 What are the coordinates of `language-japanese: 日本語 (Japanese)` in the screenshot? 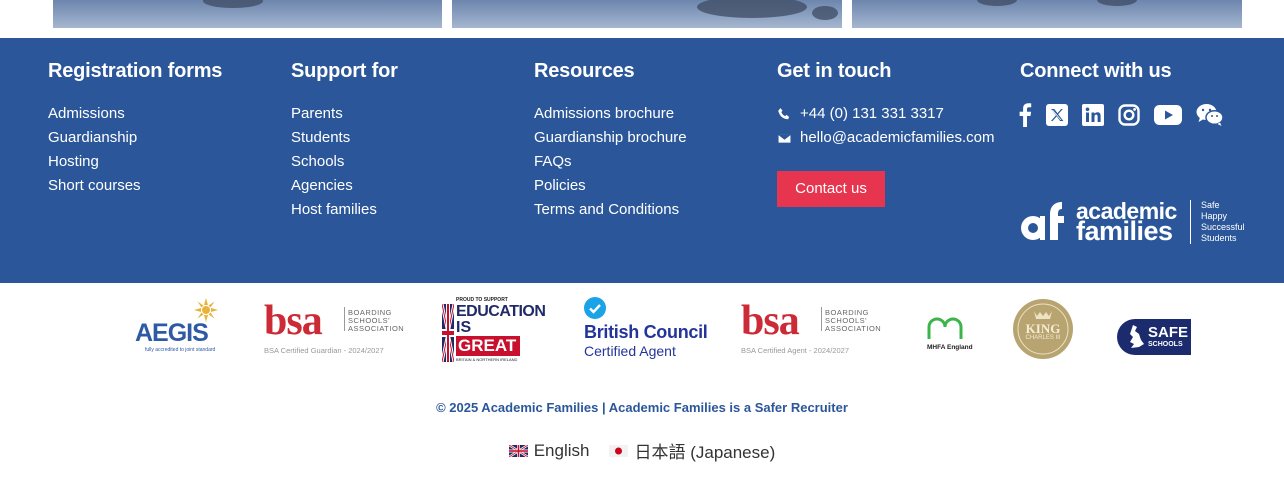 It's located at (692, 450).